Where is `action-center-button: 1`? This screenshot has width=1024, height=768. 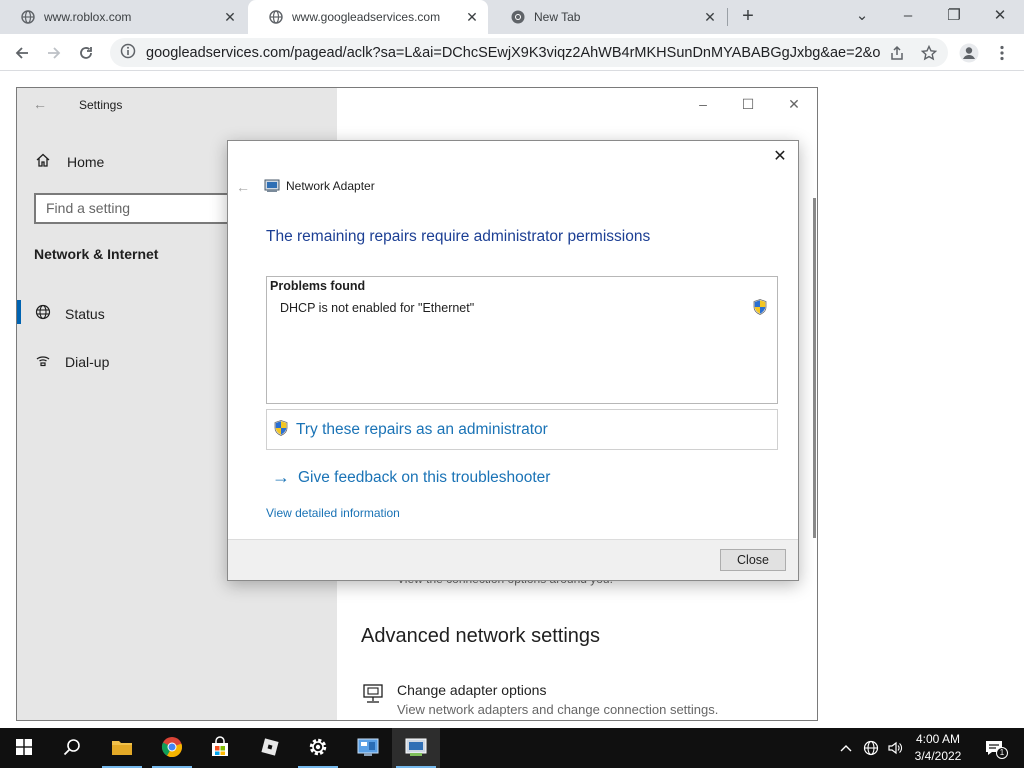 action-center-button: 1 is located at coordinates (994, 748).